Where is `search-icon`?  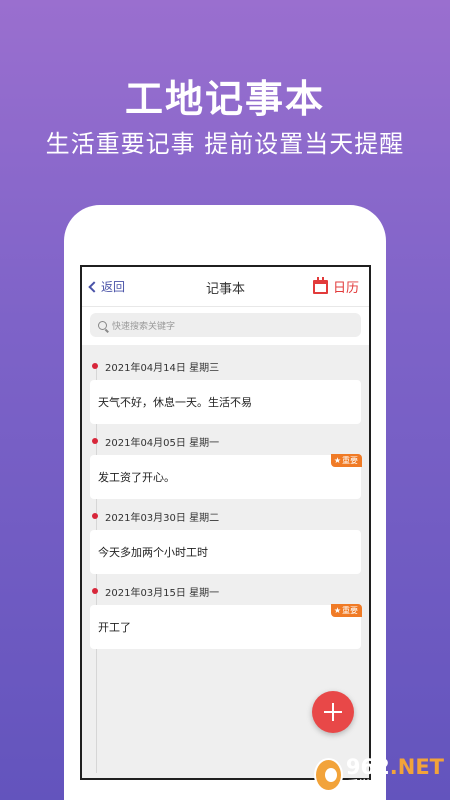 search-icon is located at coordinates (102, 325).